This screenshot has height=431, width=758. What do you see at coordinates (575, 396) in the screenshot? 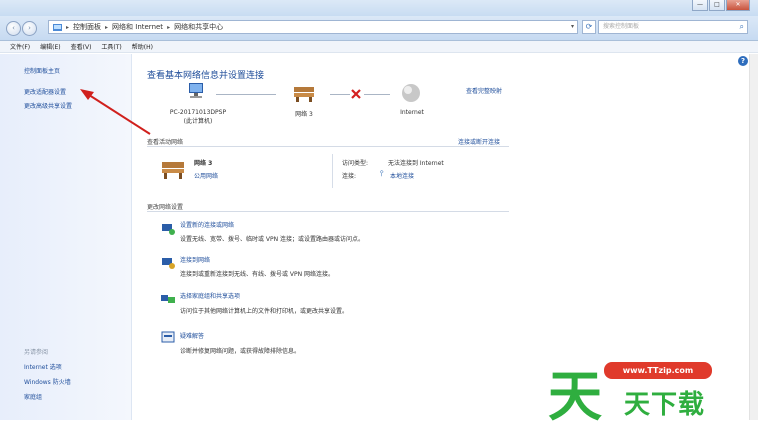
I see `watermark-big-char: 天` at bounding box center [575, 396].